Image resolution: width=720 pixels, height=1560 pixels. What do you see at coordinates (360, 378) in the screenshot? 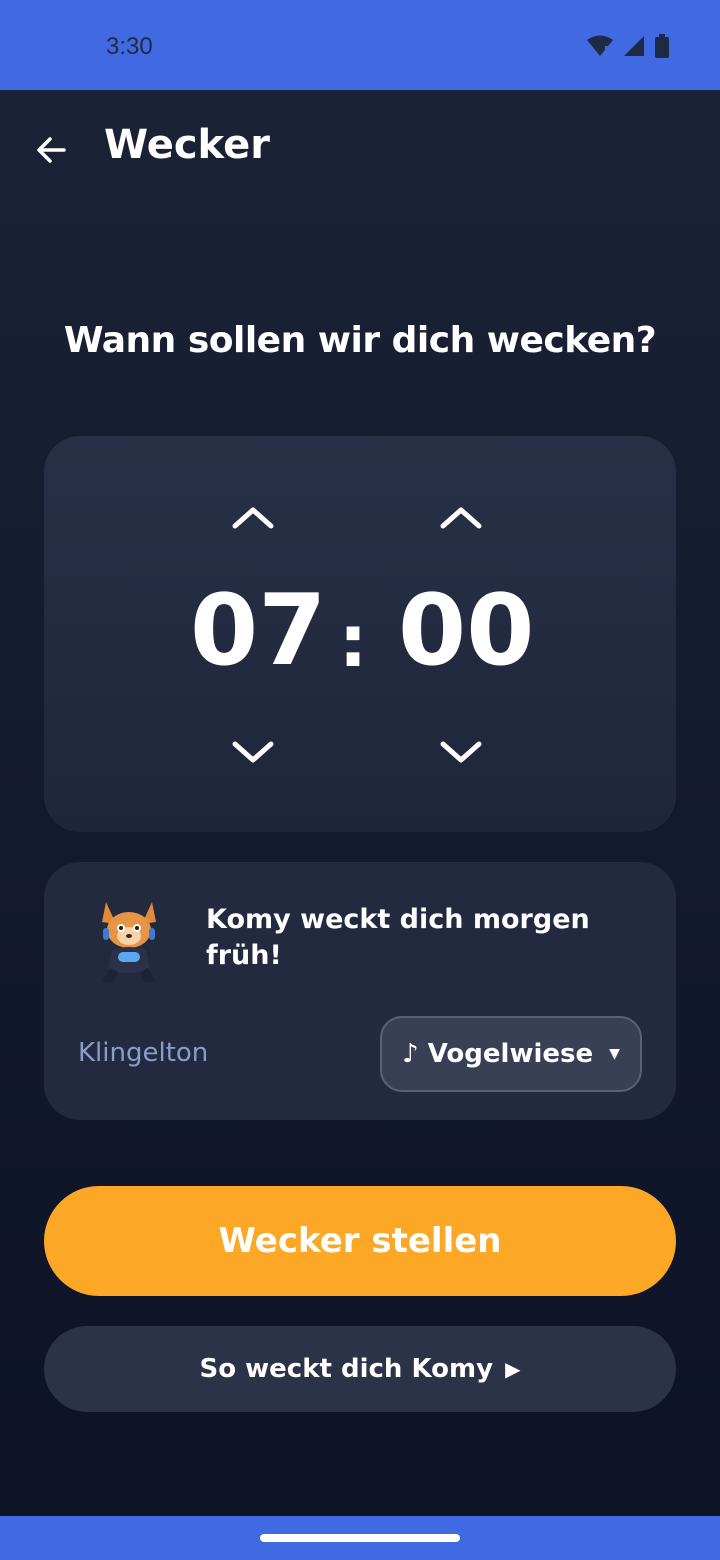
I see `crescent-moon-icon` at bounding box center [360, 378].